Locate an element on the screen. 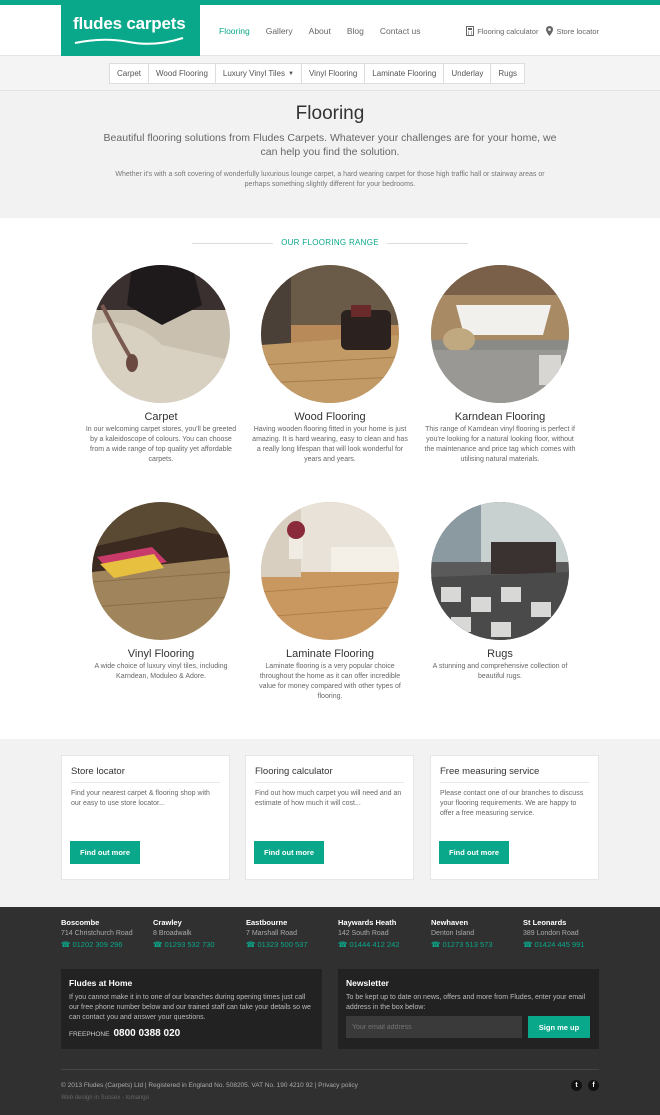  subnav-vinyl-flooring: Vinyl Flooring is located at coordinates (334, 73).